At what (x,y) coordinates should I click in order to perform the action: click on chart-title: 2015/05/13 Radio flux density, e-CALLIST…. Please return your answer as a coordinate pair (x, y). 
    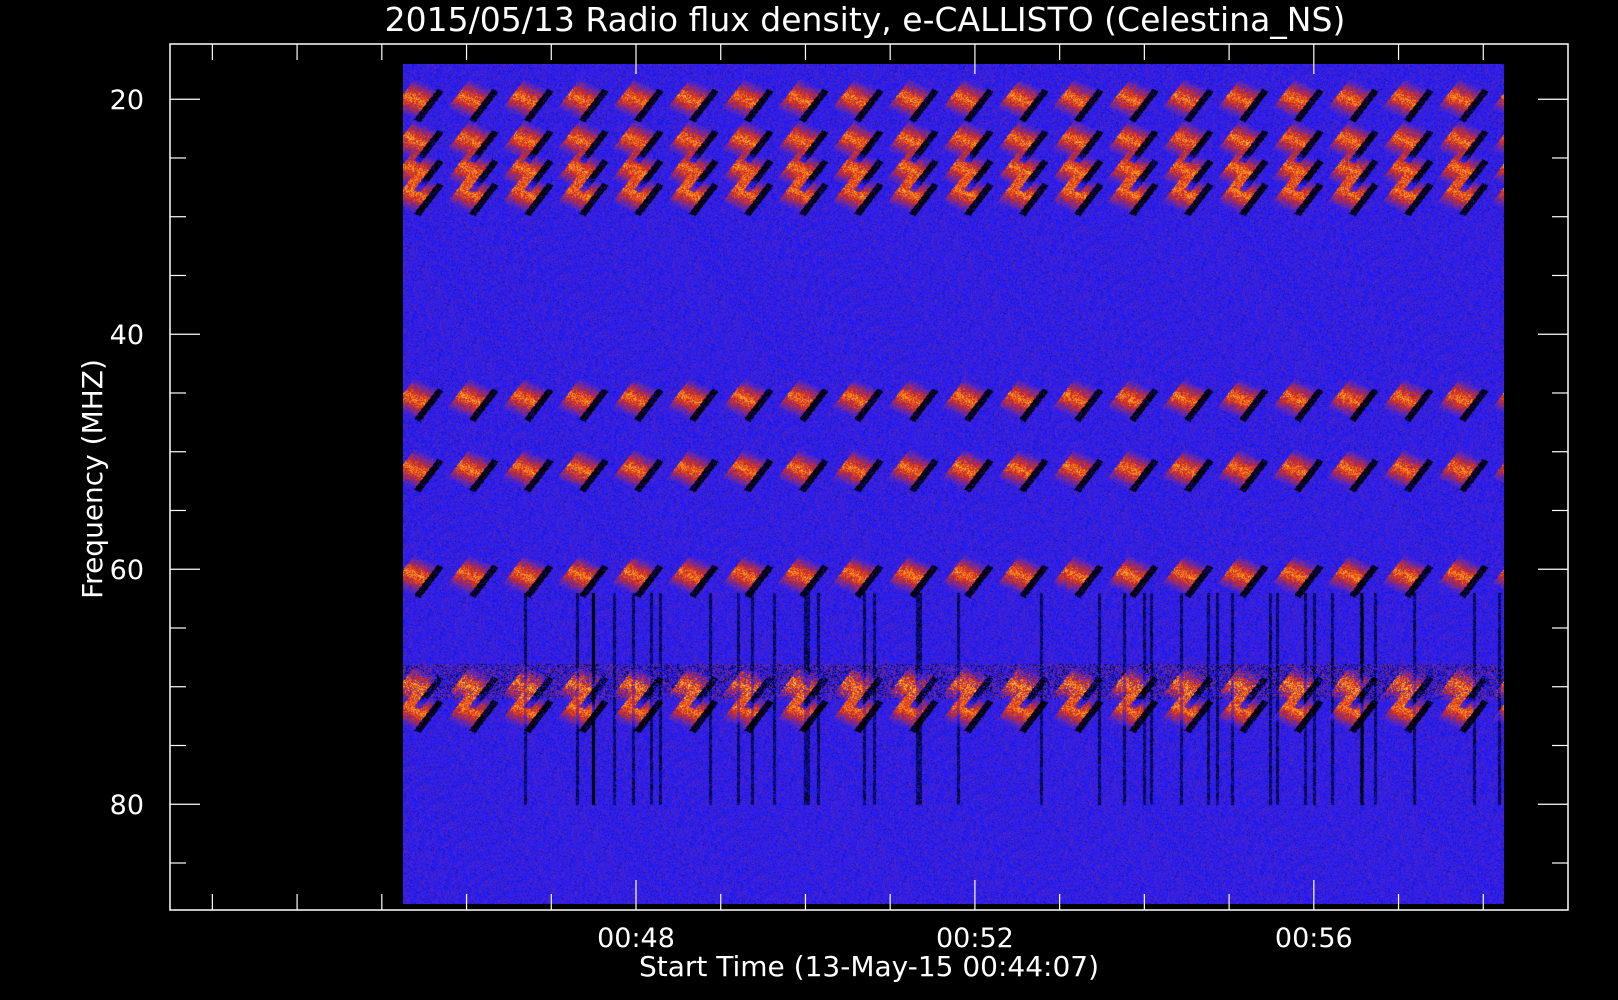
    Looking at the image, I should click on (865, 19).